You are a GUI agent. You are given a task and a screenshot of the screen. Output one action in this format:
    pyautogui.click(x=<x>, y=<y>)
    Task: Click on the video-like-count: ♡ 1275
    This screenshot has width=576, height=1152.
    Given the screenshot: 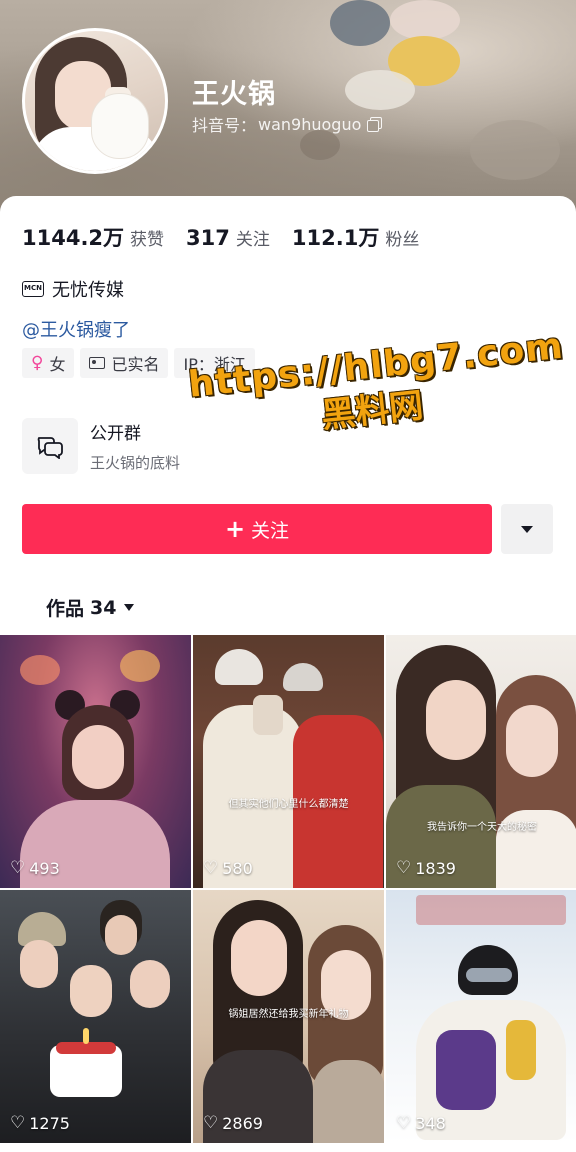 What is the action you would take?
    pyautogui.click(x=40, y=1123)
    